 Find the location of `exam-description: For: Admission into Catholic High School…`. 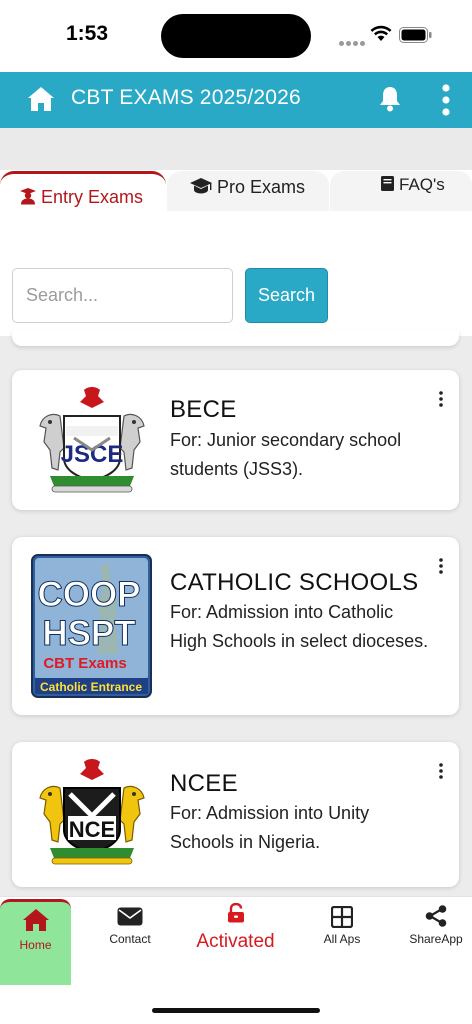

exam-description: For: Admission into Catholic High School… is located at coordinates (299, 626).